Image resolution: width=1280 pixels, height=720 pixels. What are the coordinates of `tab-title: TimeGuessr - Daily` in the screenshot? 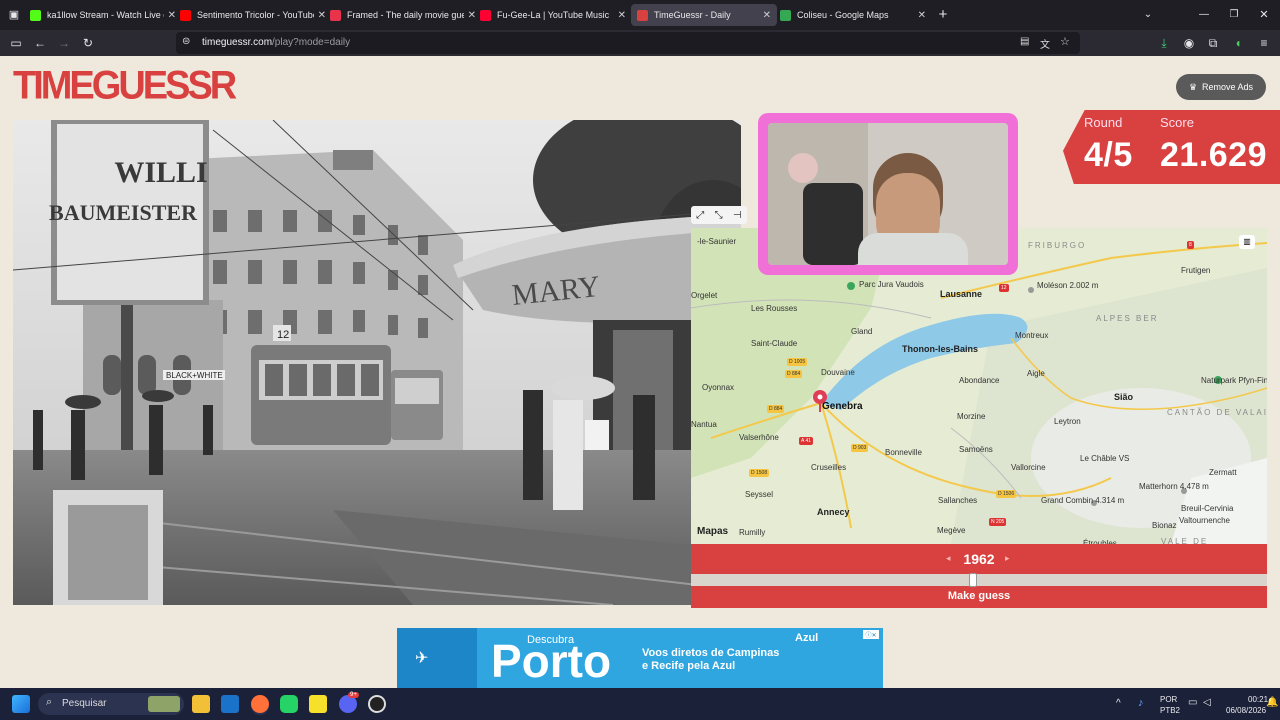 It's located at (692, 15).